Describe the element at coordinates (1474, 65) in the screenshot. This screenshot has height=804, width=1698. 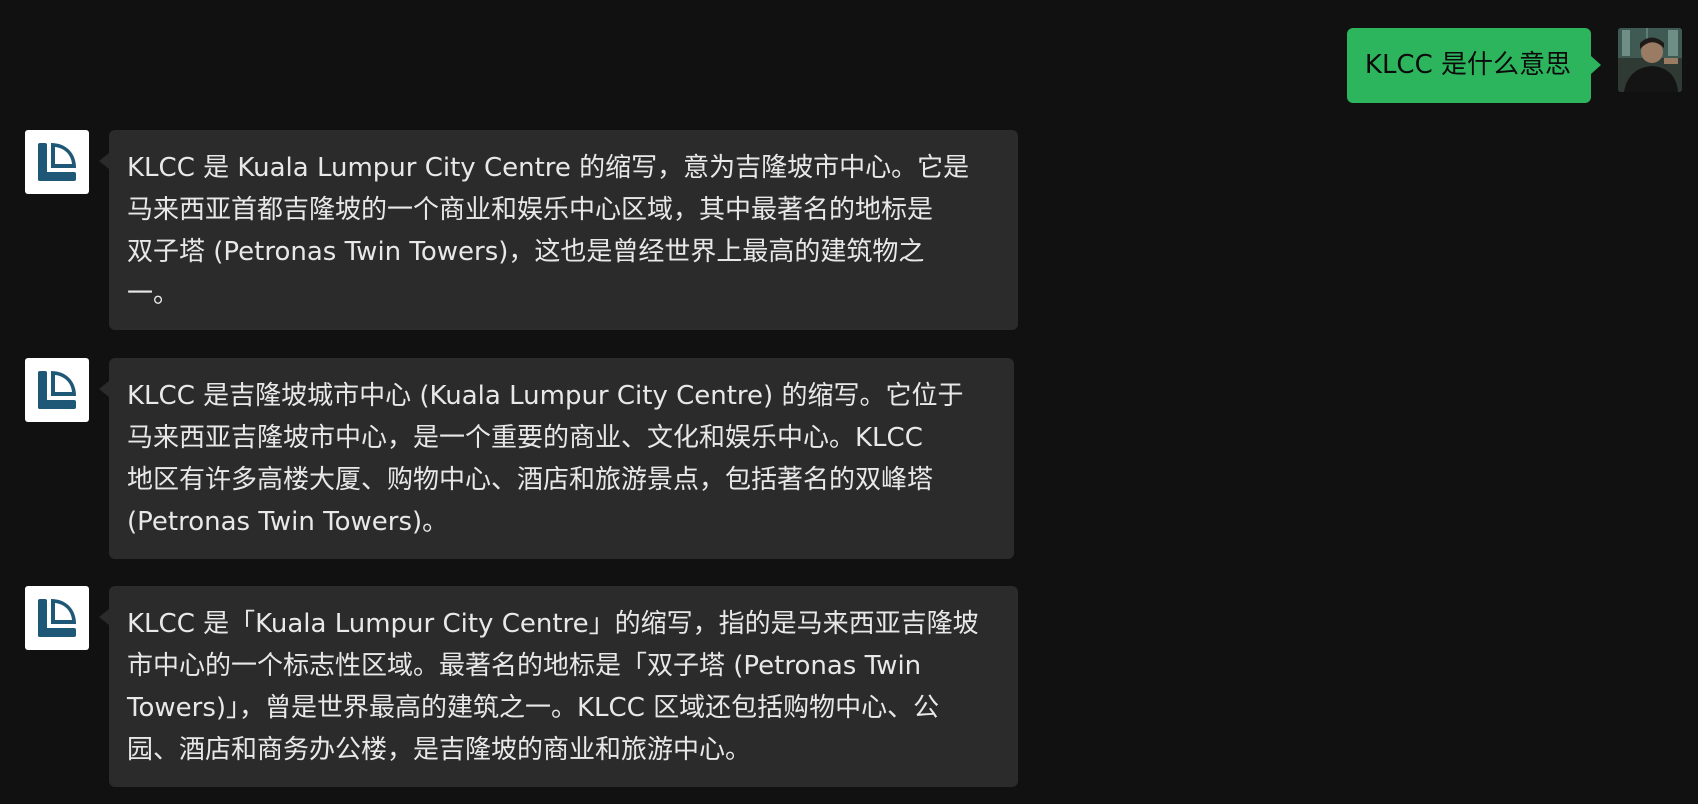
I see `user-message-bubble: KLCC 是什么意思` at that location.